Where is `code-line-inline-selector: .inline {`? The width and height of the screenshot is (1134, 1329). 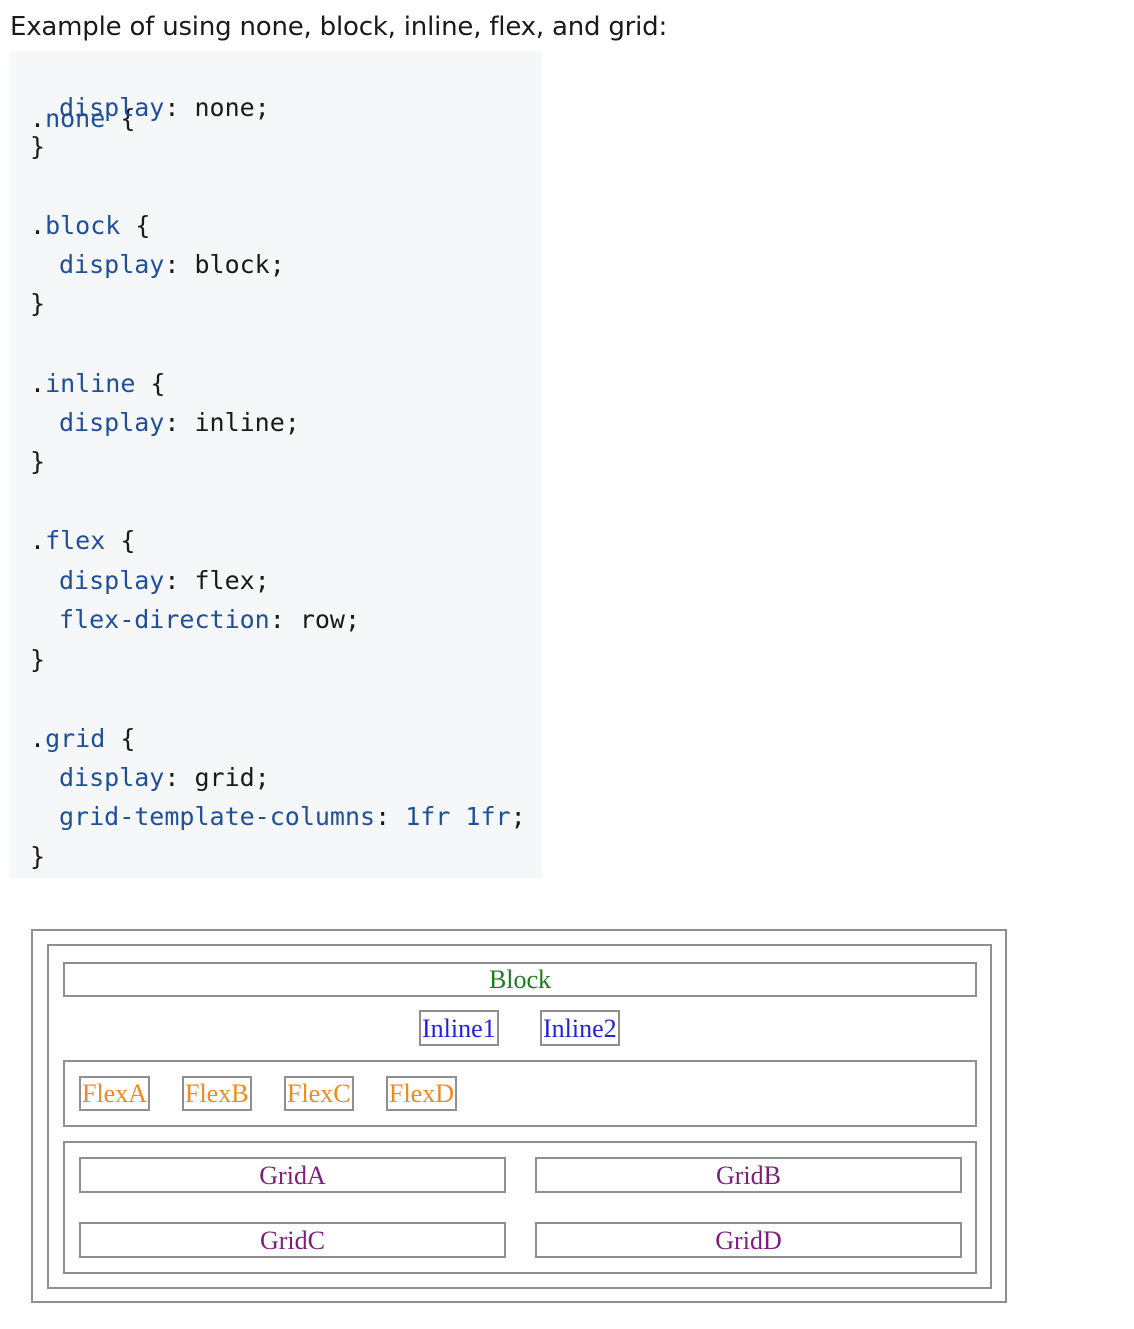
code-line-inline-selector: .inline { is located at coordinates (98, 383).